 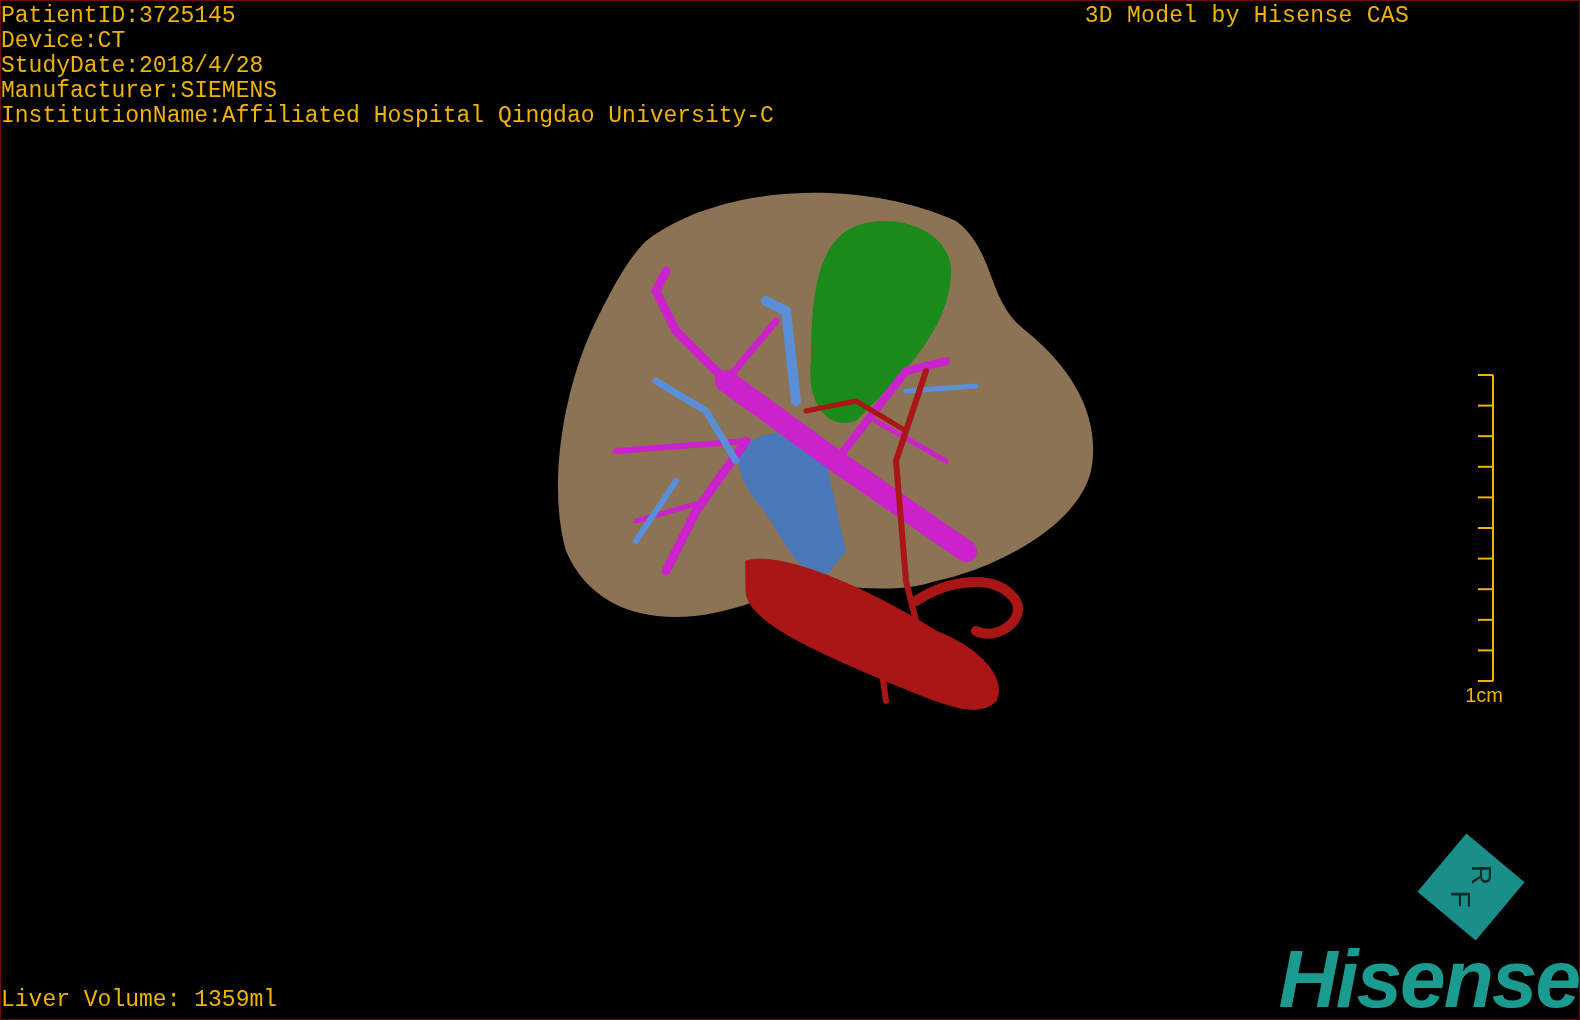 I want to click on brand-logo: Hisense, so click(x=1428, y=979).